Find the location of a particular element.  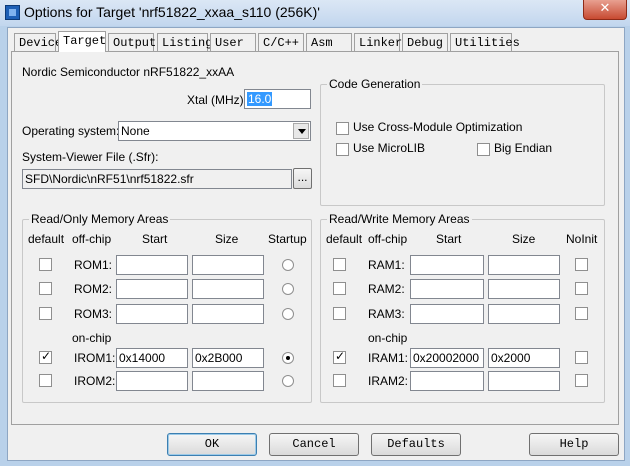

rom-row-5-name: IROM2: is located at coordinates (95, 381).